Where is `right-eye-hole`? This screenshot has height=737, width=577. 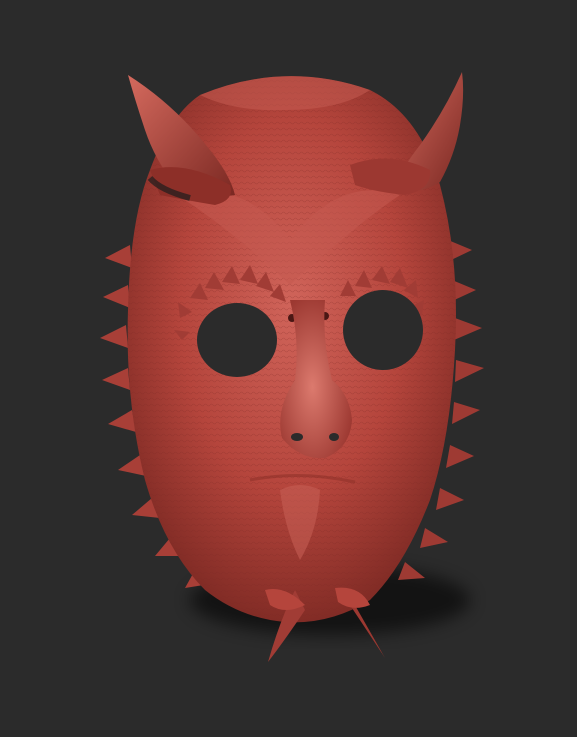 right-eye-hole is located at coordinates (383, 330).